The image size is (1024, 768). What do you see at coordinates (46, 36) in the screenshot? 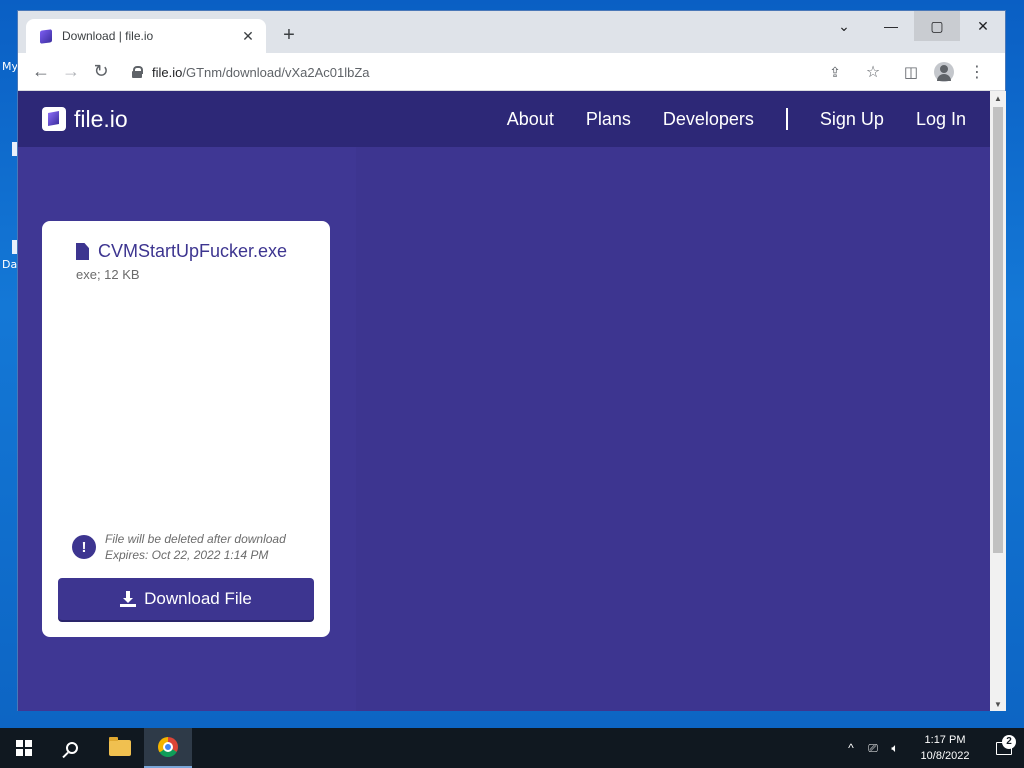
I see `file-io-favicon-icon` at bounding box center [46, 36].